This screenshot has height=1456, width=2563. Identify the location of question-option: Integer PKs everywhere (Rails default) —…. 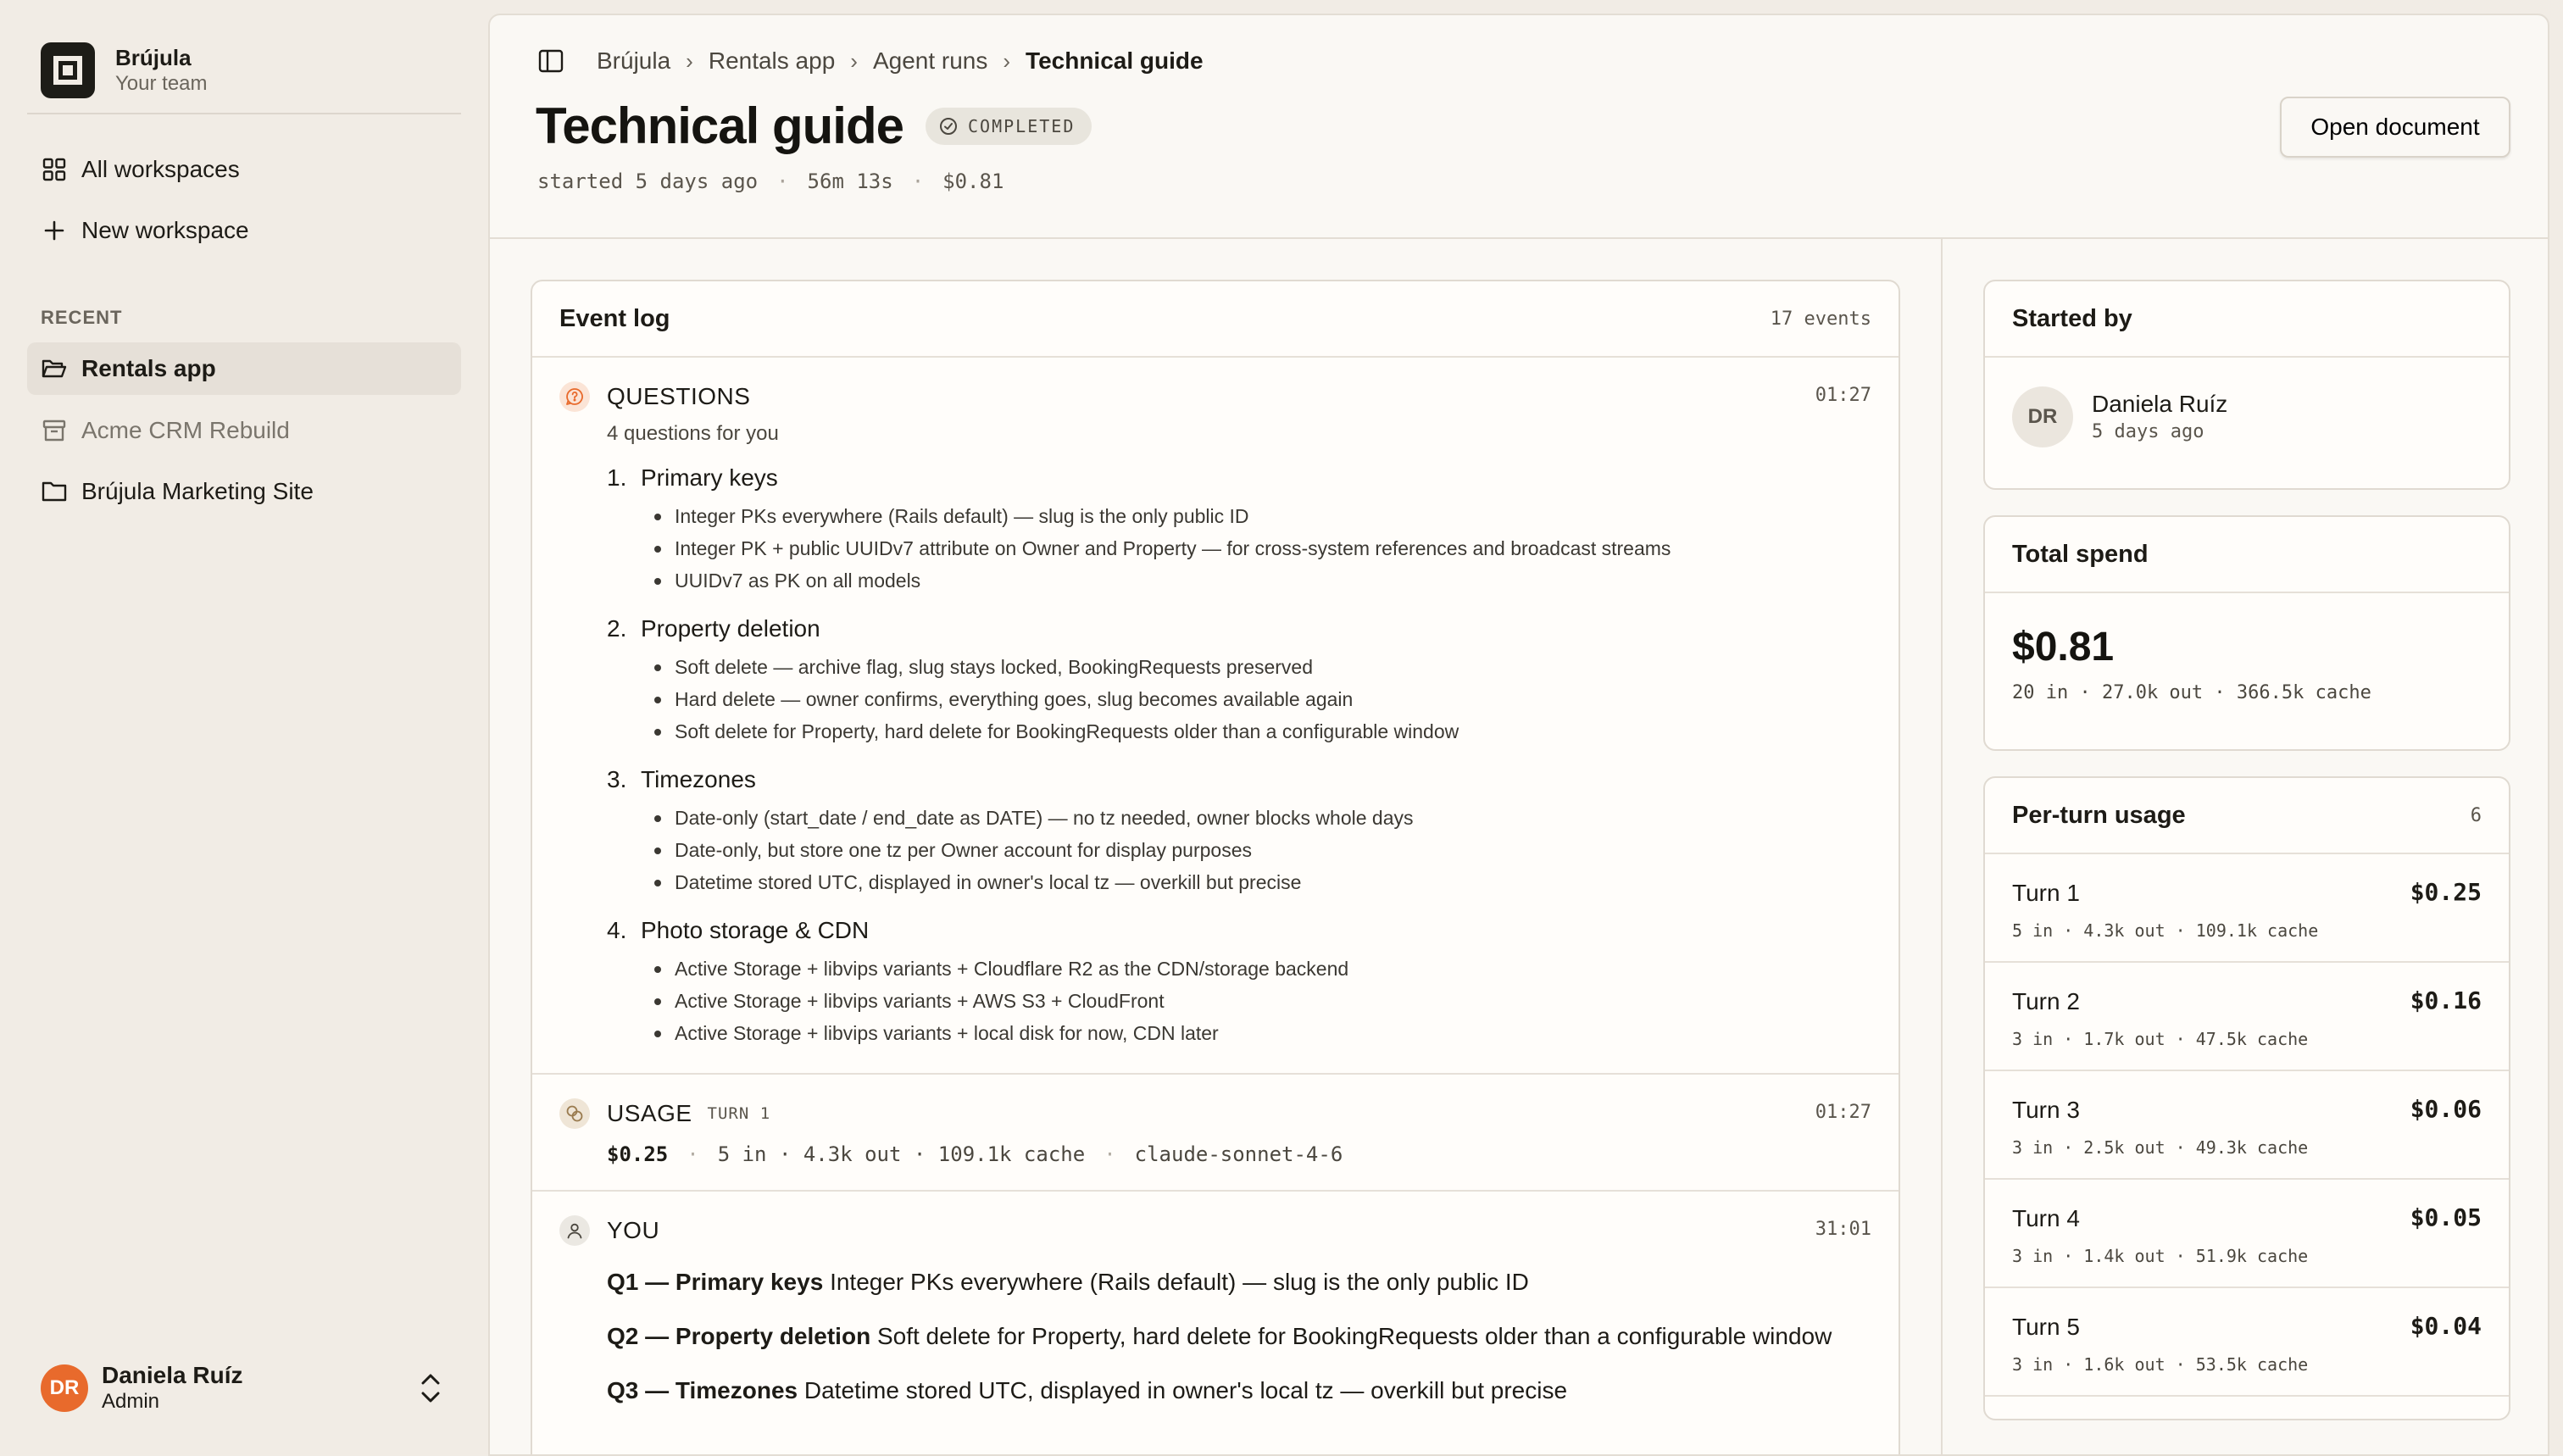
(1261, 516).